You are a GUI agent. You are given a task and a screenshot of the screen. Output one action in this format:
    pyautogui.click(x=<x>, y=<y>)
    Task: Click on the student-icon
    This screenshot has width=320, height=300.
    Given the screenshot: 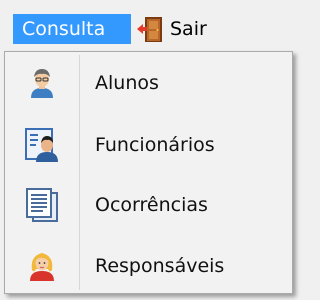 What is the action you would take?
    pyautogui.click(x=42, y=83)
    